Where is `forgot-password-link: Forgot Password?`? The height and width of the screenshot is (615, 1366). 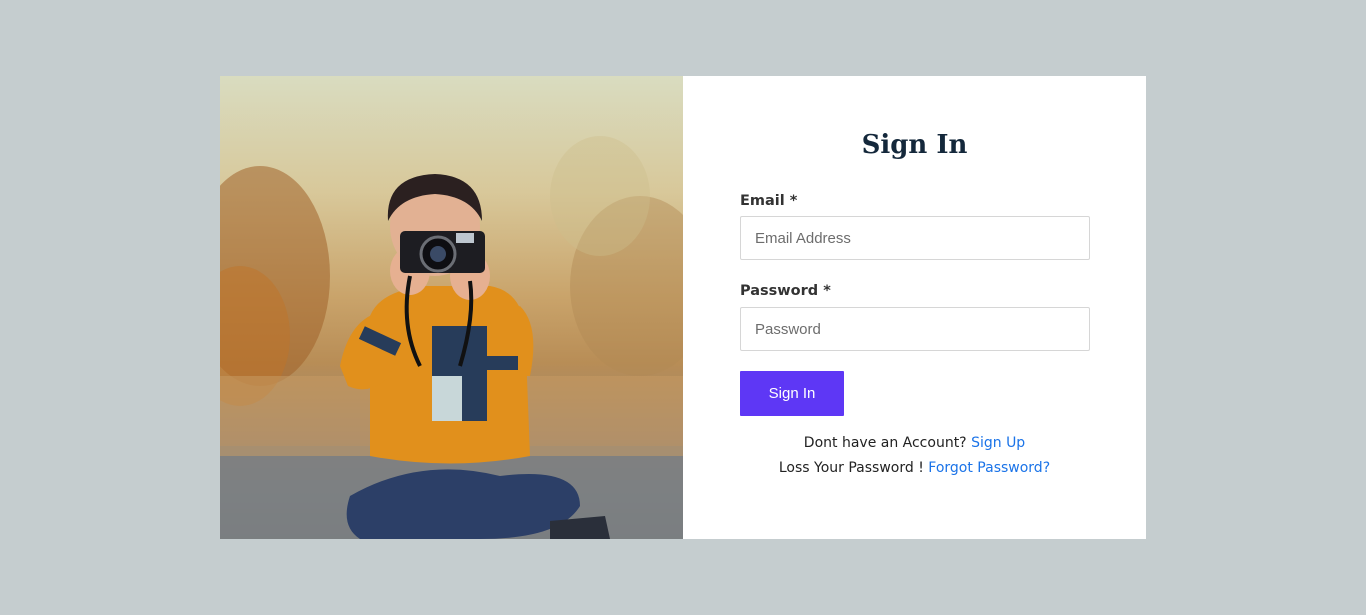
forgot-password-link: Forgot Password? is located at coordinates (989, 468).